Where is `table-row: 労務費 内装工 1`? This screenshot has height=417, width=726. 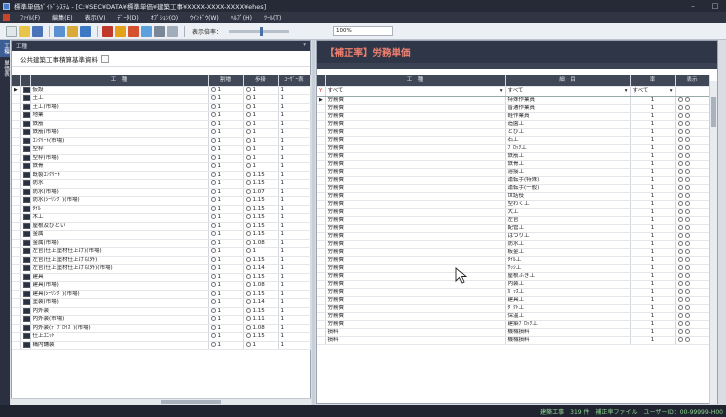
table-row: 労務費 内装工 1 is located at coordinates (513, 284).